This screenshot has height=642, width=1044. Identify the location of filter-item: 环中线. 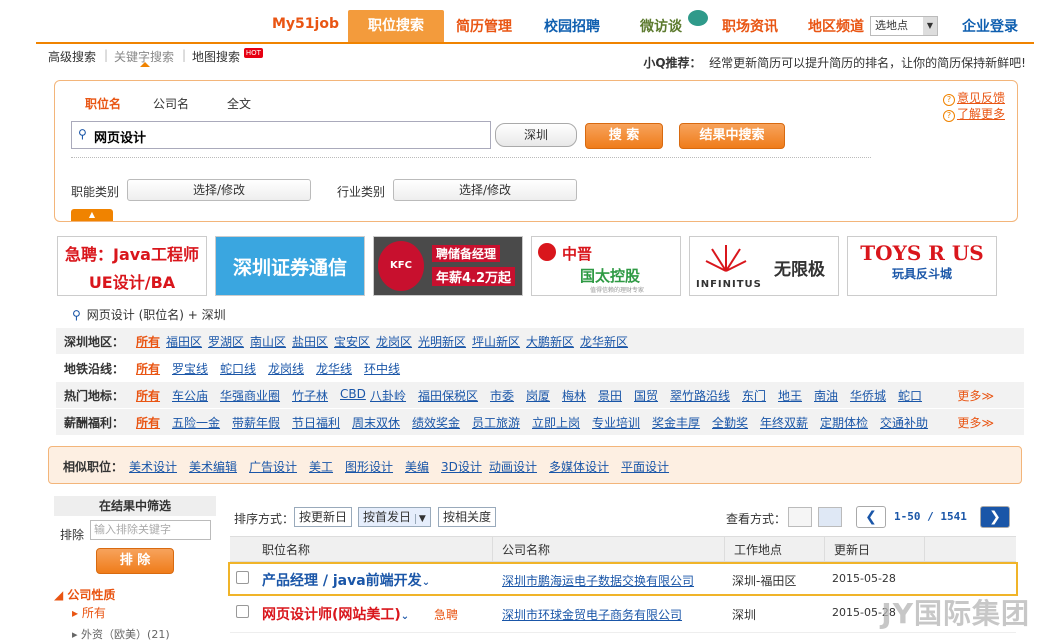
(382, 368).